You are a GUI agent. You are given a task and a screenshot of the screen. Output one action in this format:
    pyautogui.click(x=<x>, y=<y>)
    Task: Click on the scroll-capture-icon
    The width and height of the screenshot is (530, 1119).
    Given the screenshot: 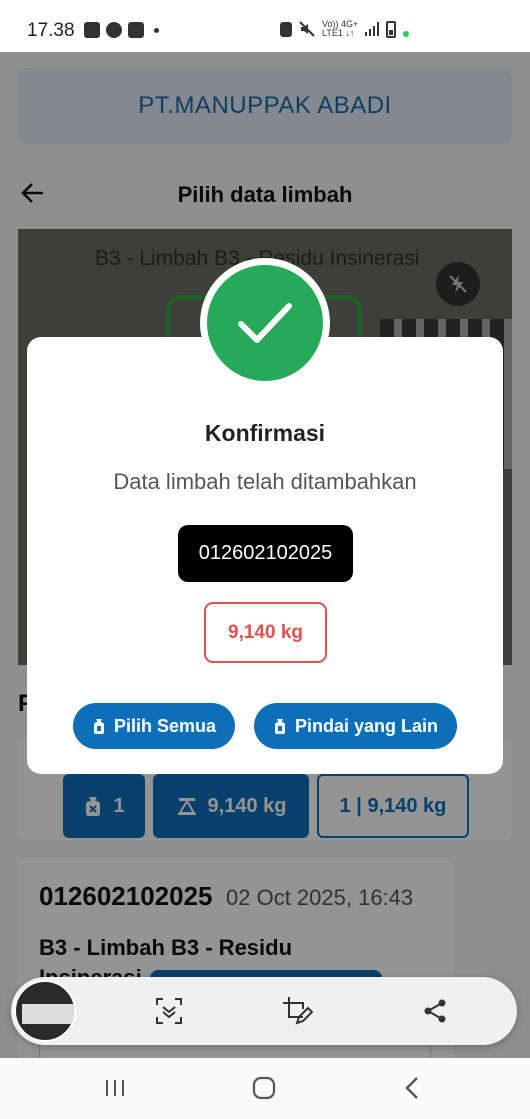 What is the action you would take?
    pyautogui.click(x=169, y=1011)
    